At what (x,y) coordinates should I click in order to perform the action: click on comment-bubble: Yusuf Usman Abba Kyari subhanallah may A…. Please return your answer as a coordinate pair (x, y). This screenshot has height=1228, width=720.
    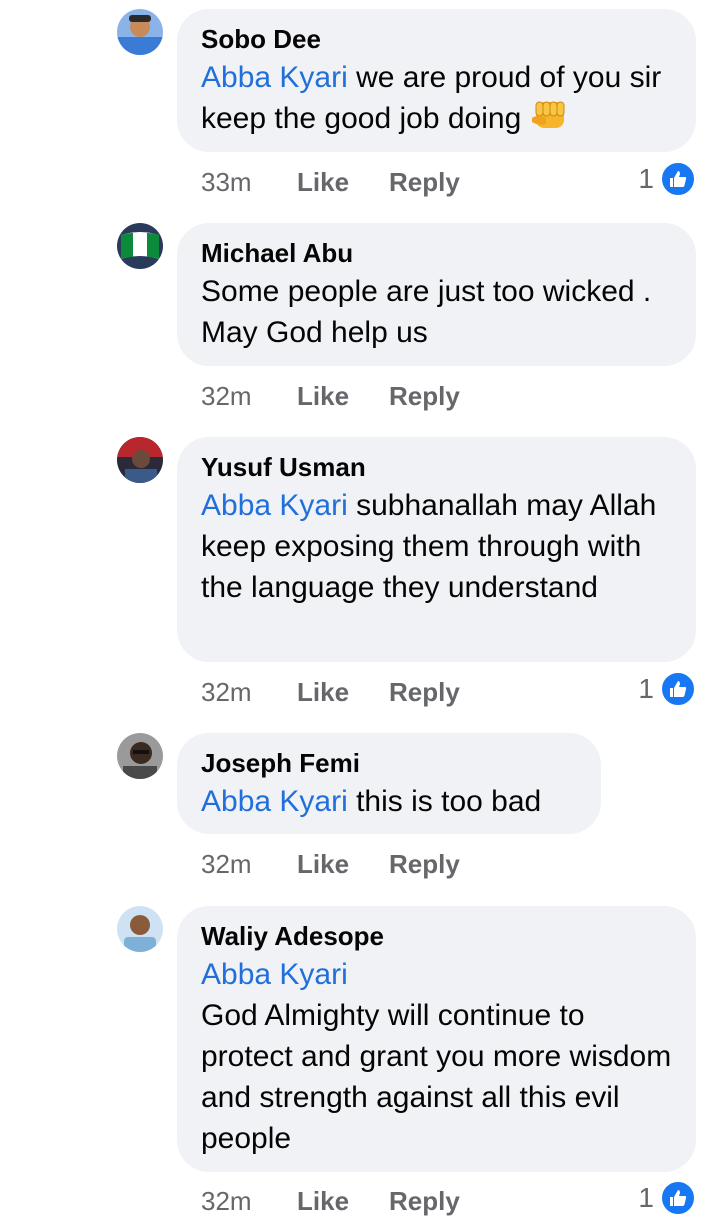
    Looking at the image, I should click on (436, 549).